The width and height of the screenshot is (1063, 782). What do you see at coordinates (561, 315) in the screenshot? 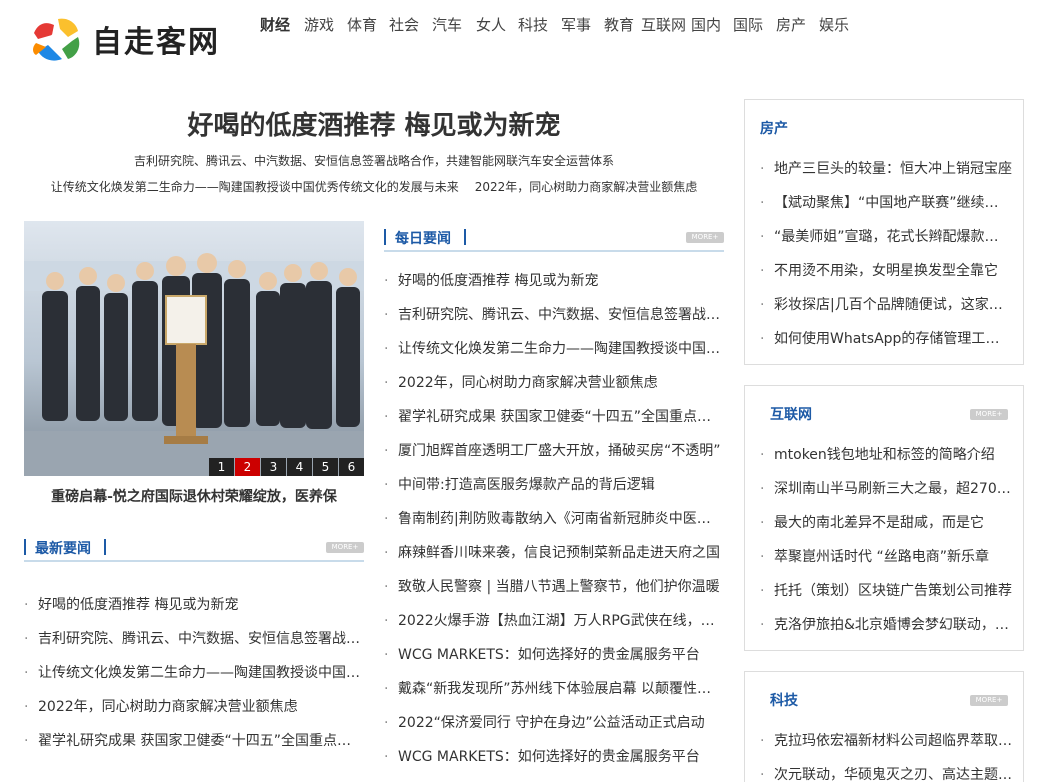
I see `list-item-link: 吉利研究院、腾讯云、中汽数据、安恒信息签署战略合作，共建智能网联汽车安全运营体系` at bounding box center [561, 315].